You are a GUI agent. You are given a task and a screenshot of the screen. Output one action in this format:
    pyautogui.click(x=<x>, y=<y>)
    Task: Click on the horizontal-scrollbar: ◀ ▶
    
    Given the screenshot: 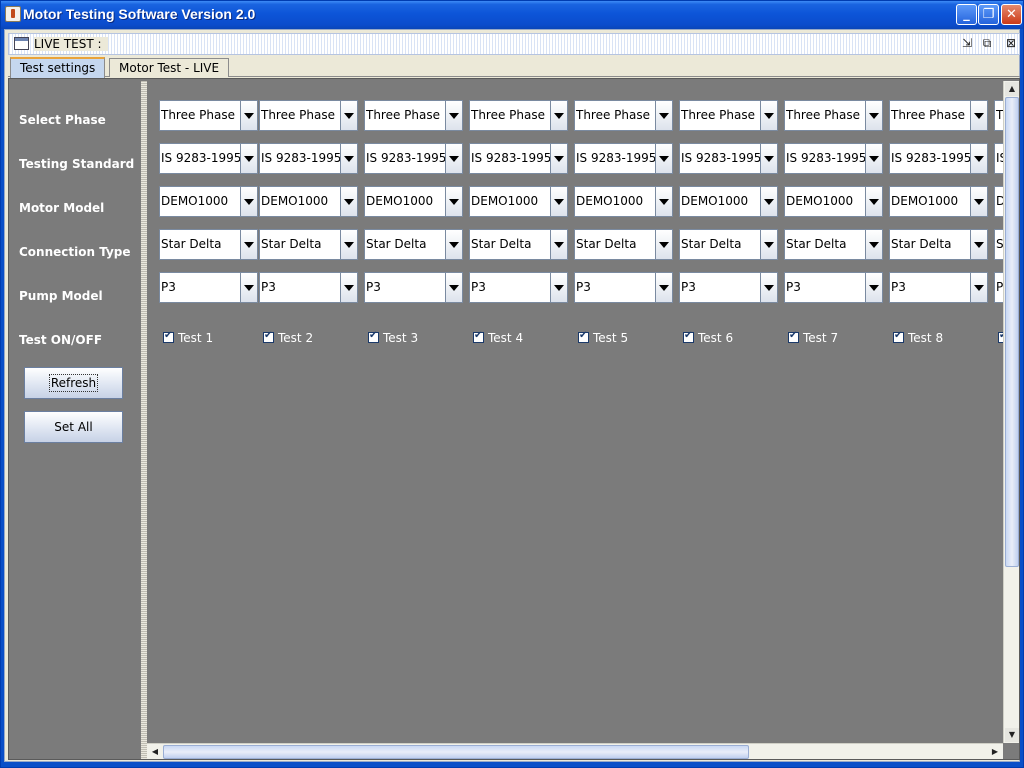 What is the action you would take?
    pyautogui.click(x=575, y=751)
    